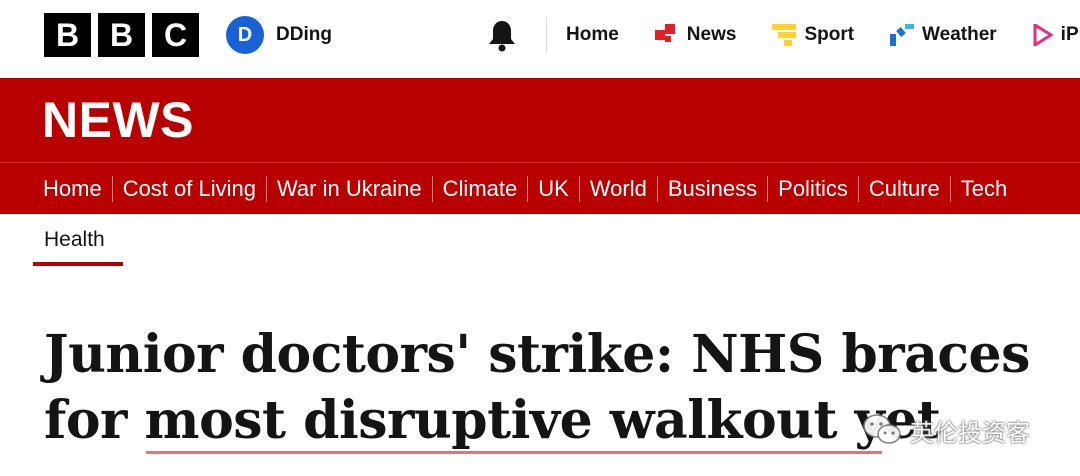 The width and height of the screenshot is (1080, 476). What do you see at coordinates (78, 264) in the screenshot?
I see `active-tab-indicator` at bounding box center [78, 264].